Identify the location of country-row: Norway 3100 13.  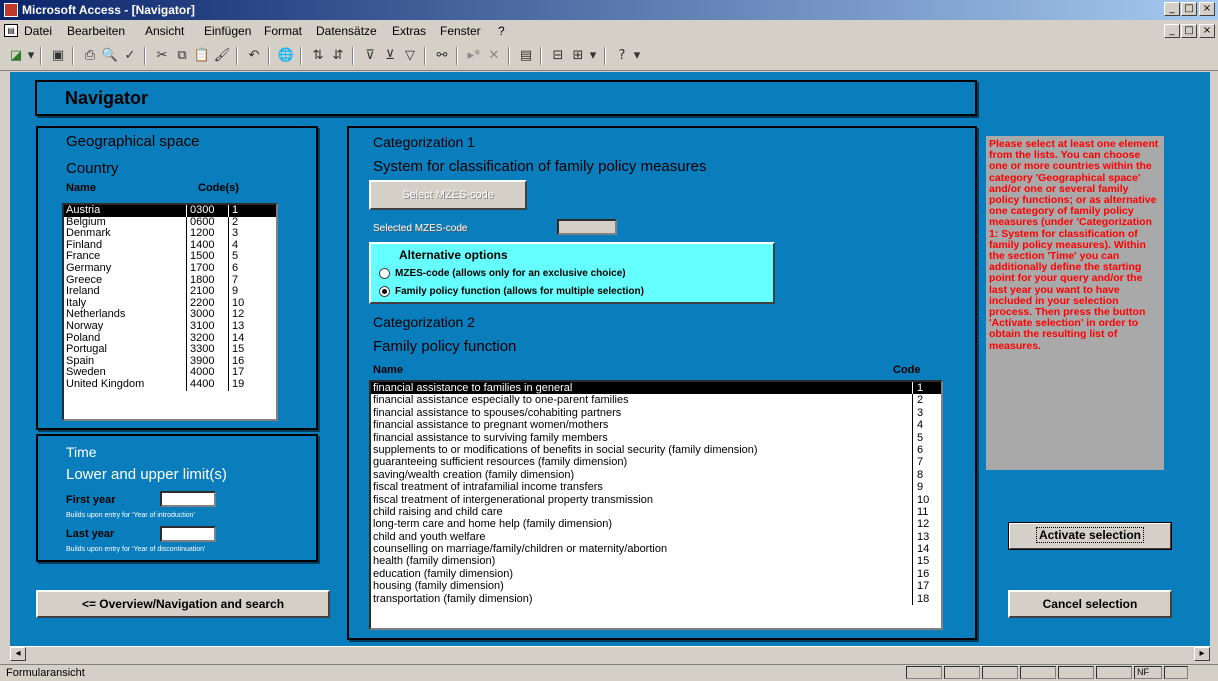
(170, 326).